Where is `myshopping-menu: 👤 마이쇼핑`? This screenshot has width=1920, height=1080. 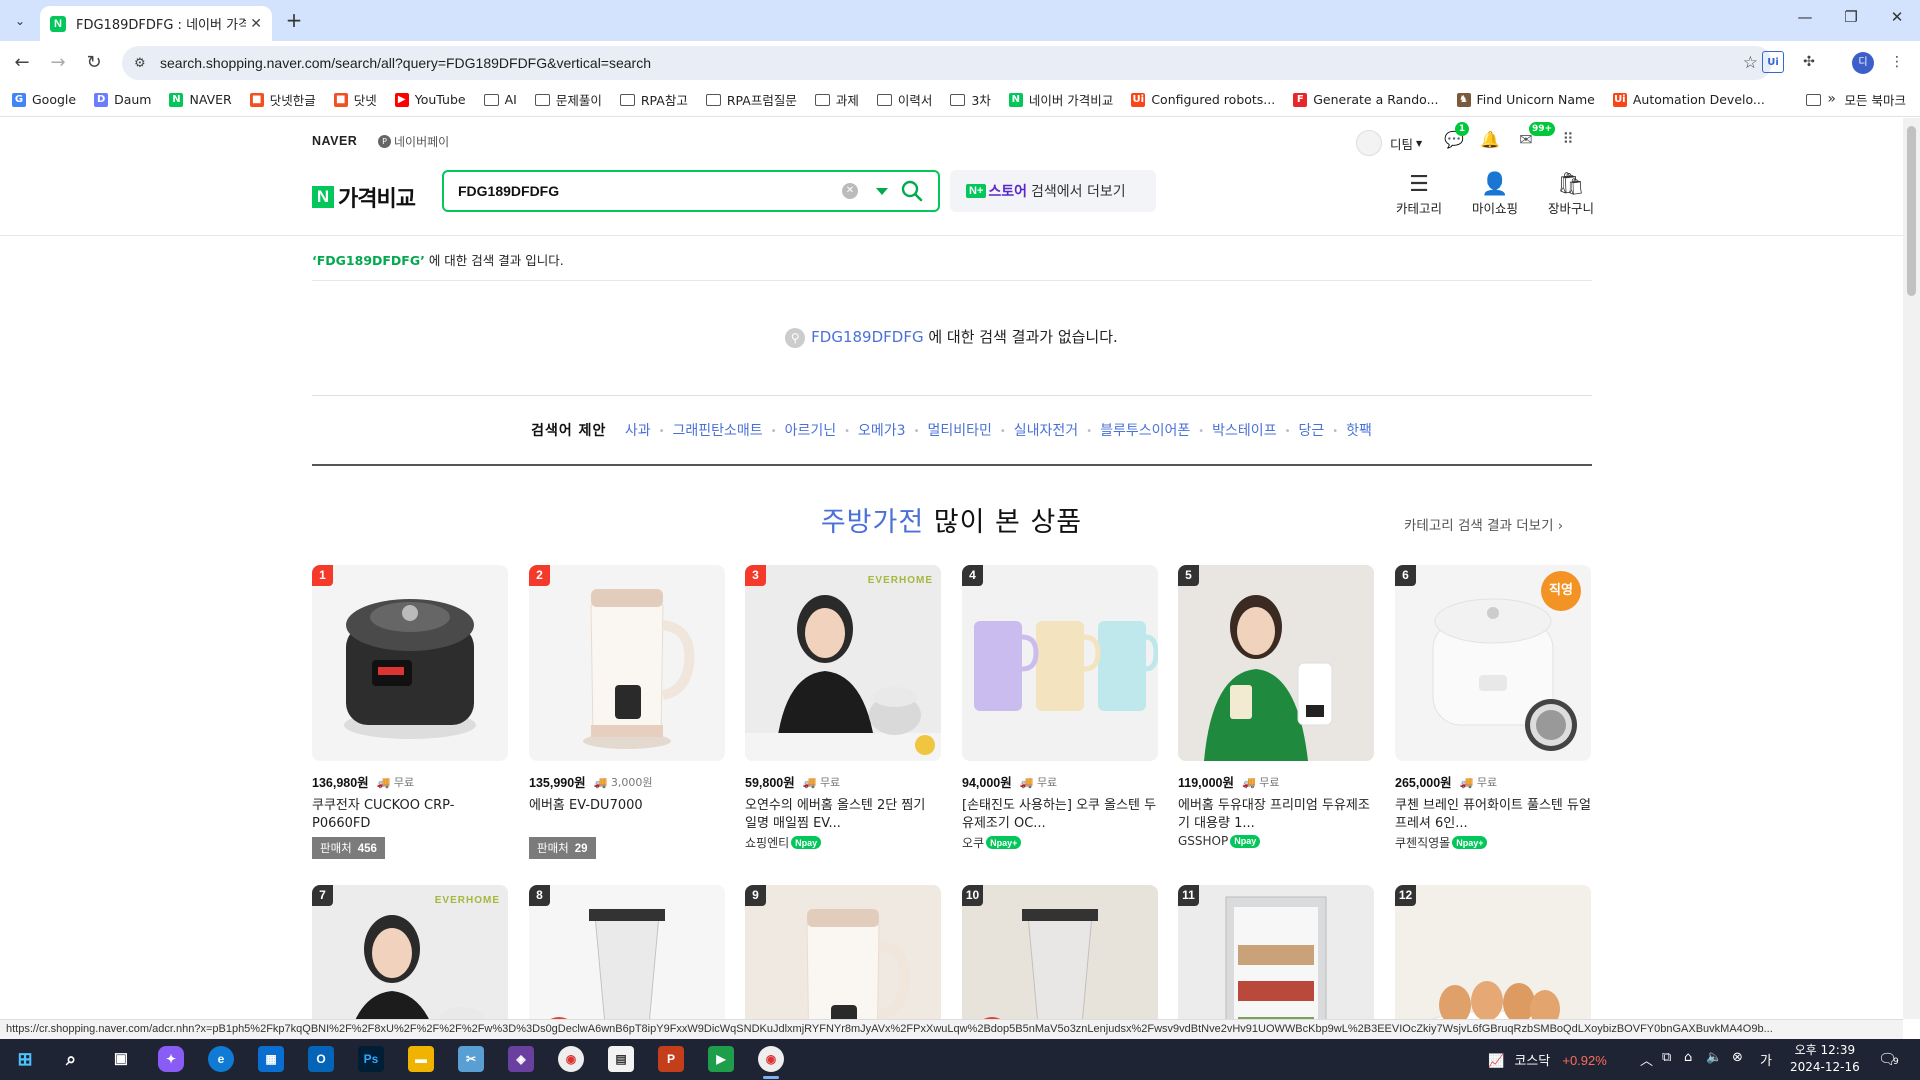 myshopping-menu: 👤 마이쇼핑 is located at coordinates (1495, 194).